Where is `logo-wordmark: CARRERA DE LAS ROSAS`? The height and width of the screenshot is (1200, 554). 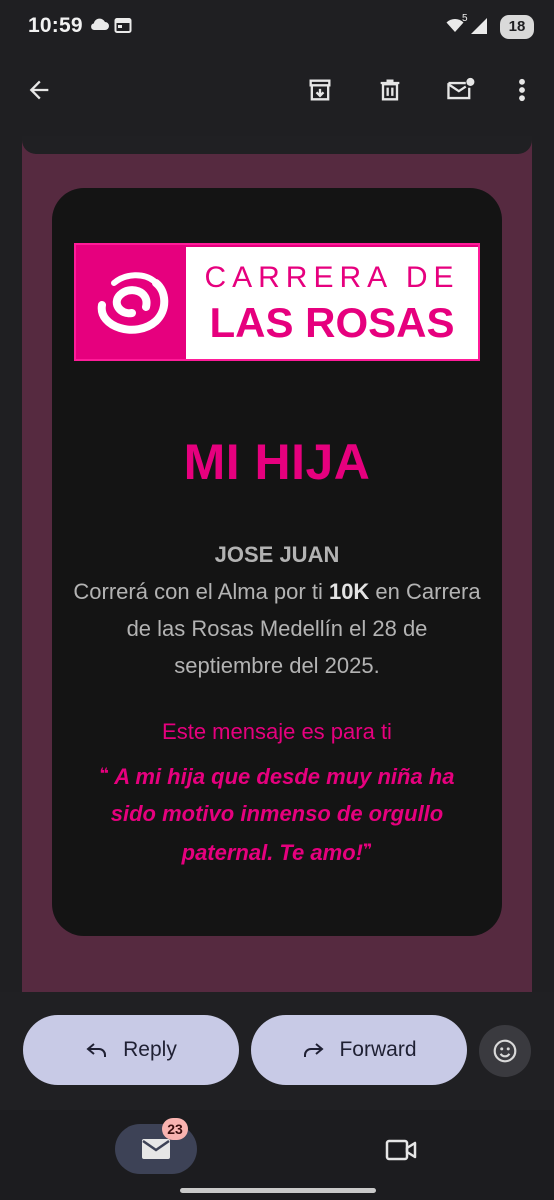 logo-wordmark: CARRERA DE LAS ROSAS is located at coordinates (332, 303).